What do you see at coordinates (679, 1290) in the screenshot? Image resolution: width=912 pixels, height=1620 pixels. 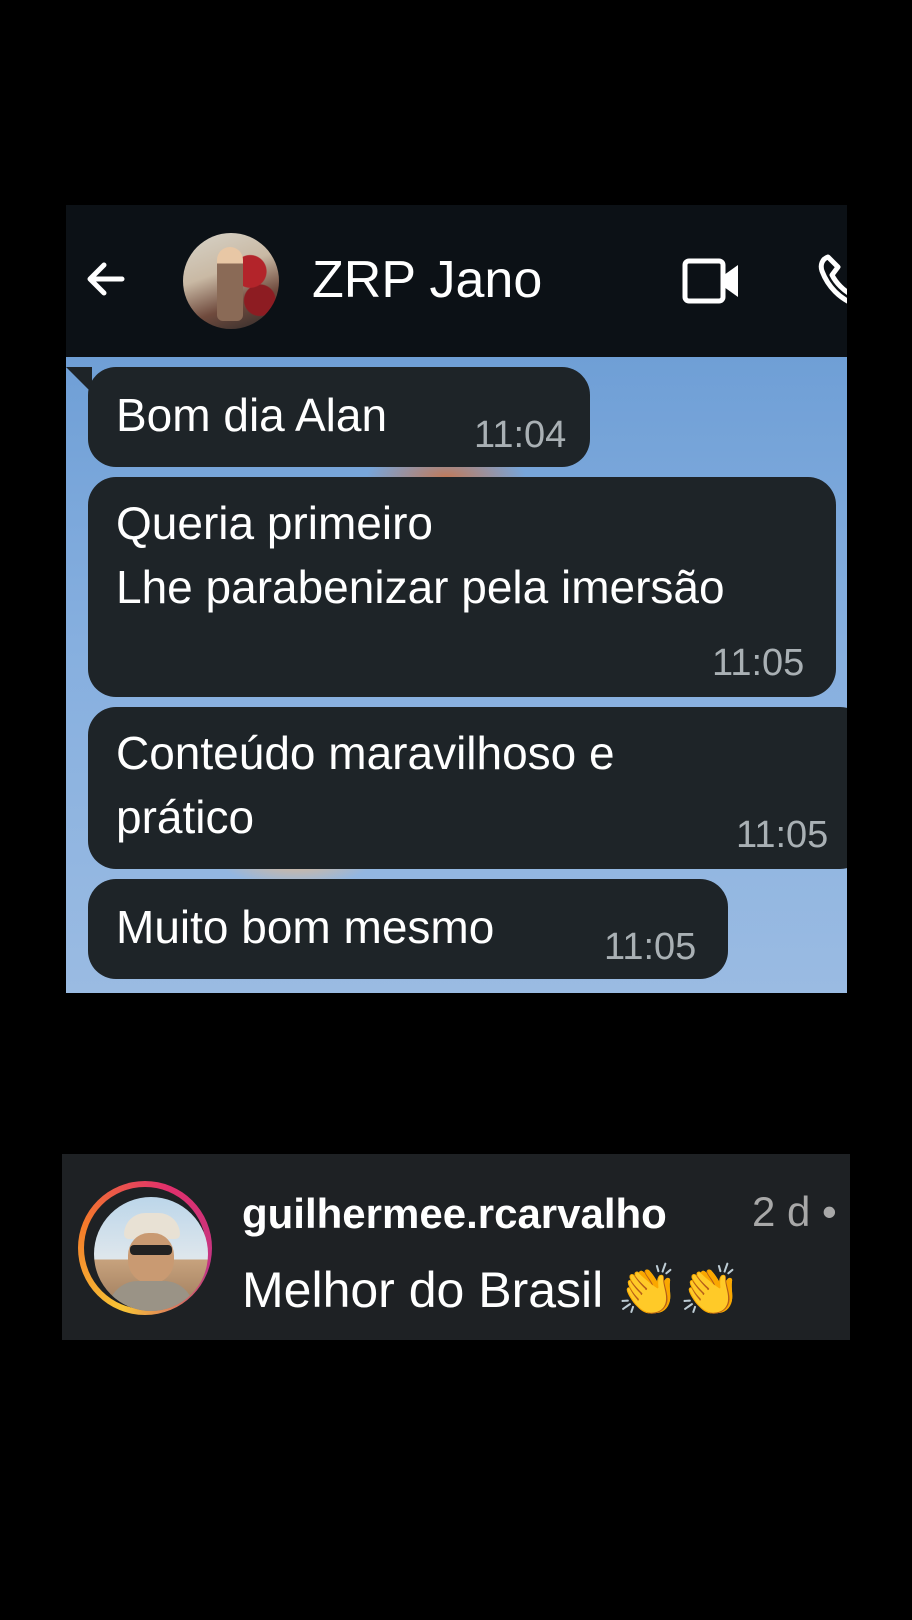 I see `clap-emoji: 👏👏` at bounding box center [679, 1290].